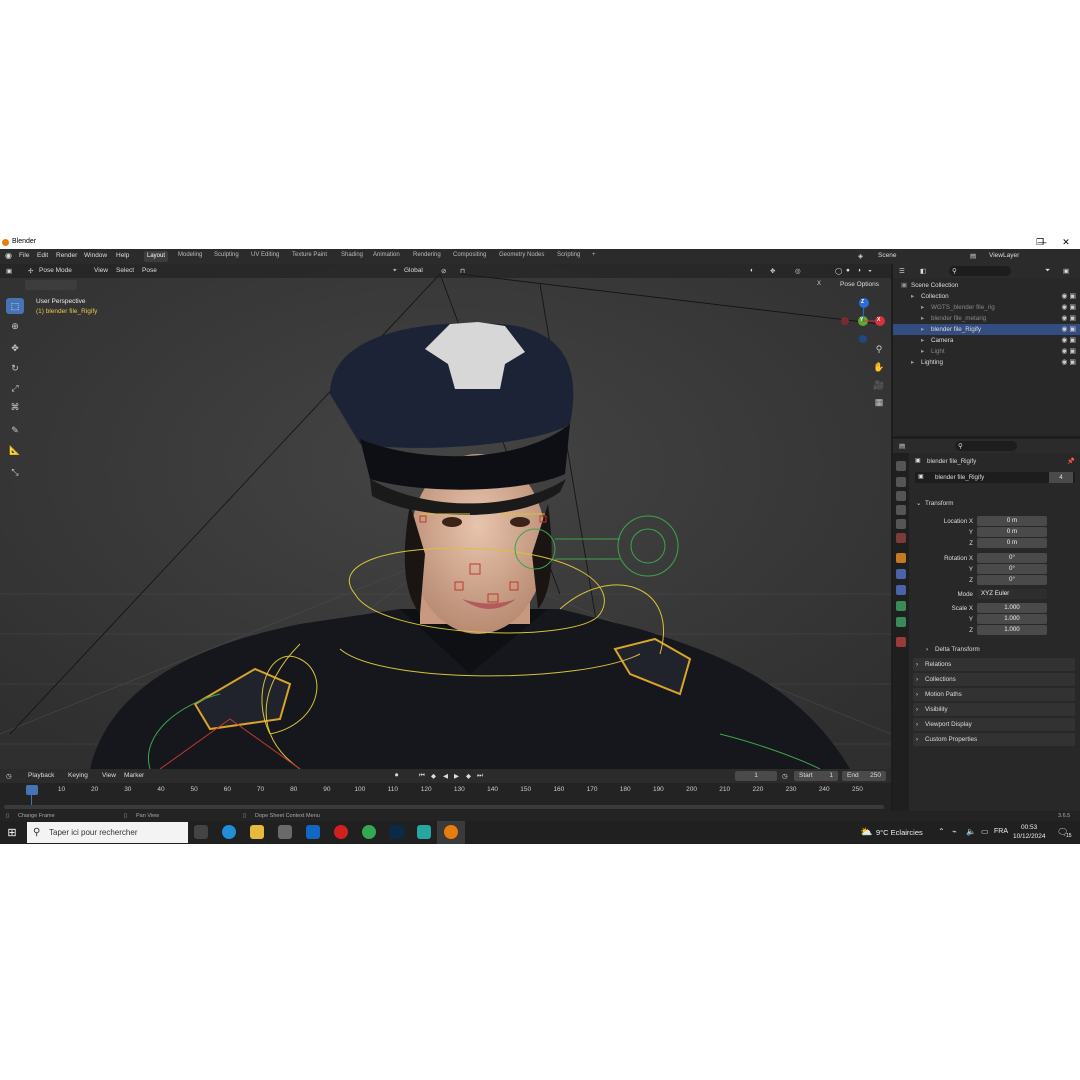 This screenshot has height=1080, width=1080. What do you see at coordinates (32, 790) in the screenshot?
I see `playhead` at bounding box center [32, 790].